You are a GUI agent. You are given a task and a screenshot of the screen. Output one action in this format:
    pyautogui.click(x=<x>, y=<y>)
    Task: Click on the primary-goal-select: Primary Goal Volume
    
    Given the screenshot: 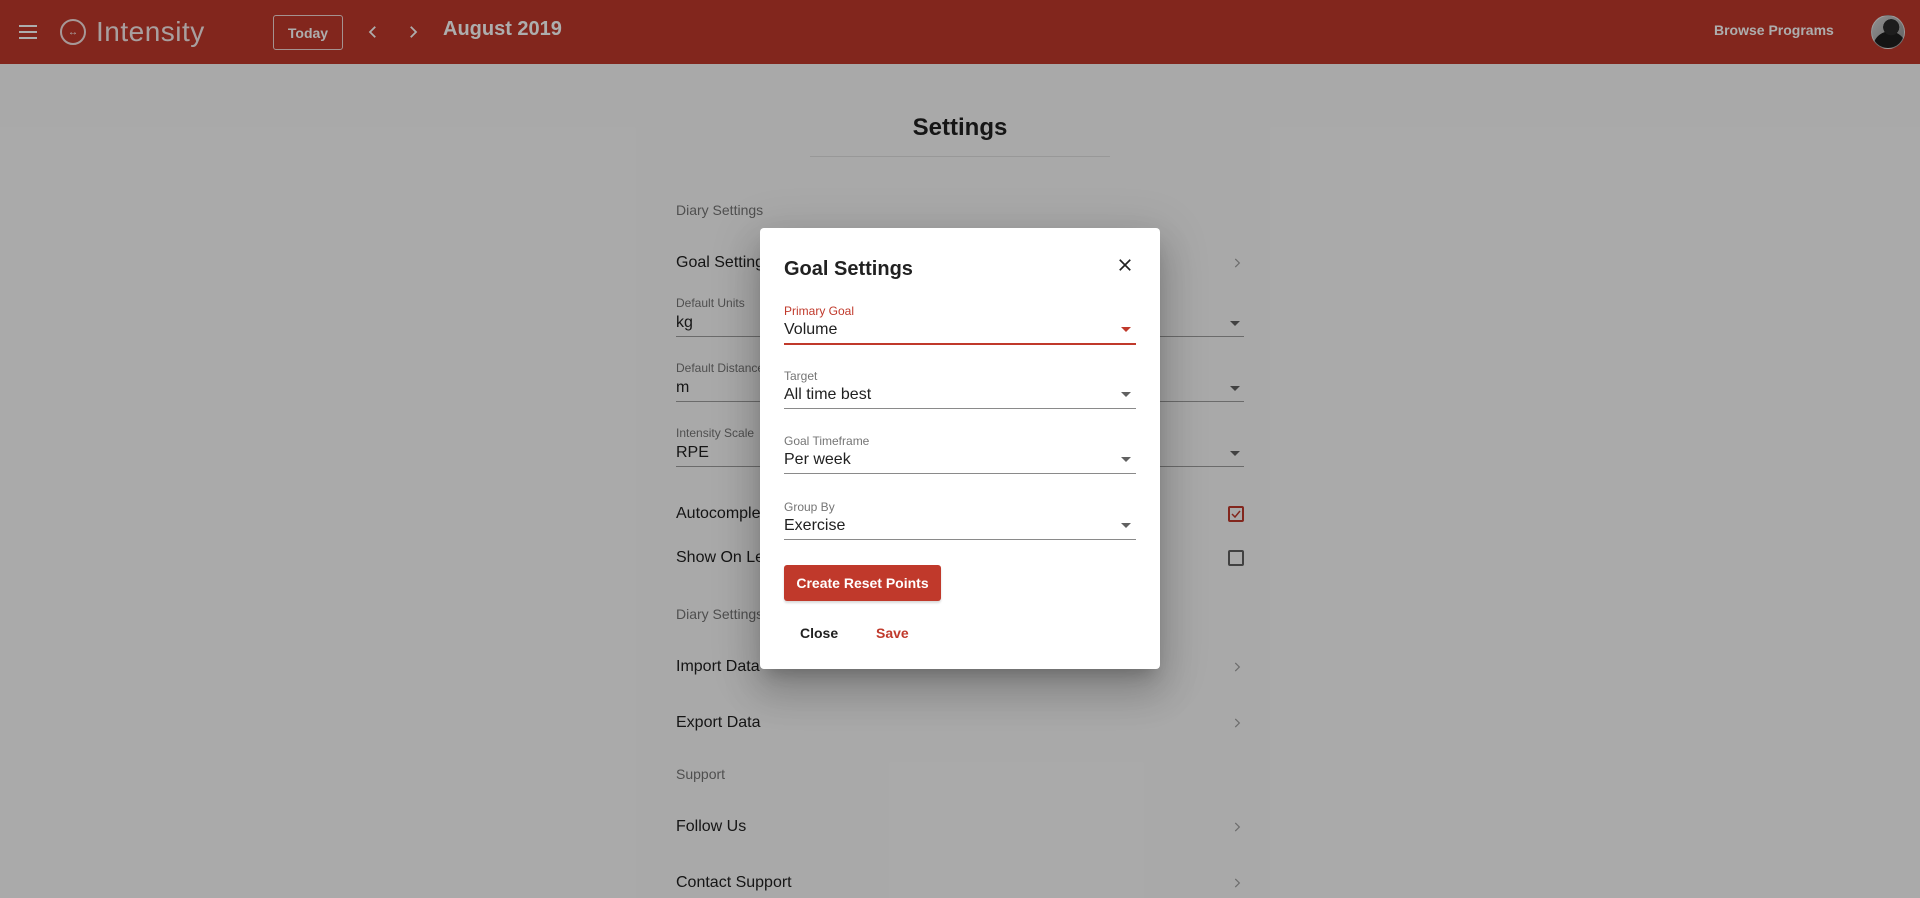 What is the action you would take?
    pyautogui.click(x=960, y=324)
    